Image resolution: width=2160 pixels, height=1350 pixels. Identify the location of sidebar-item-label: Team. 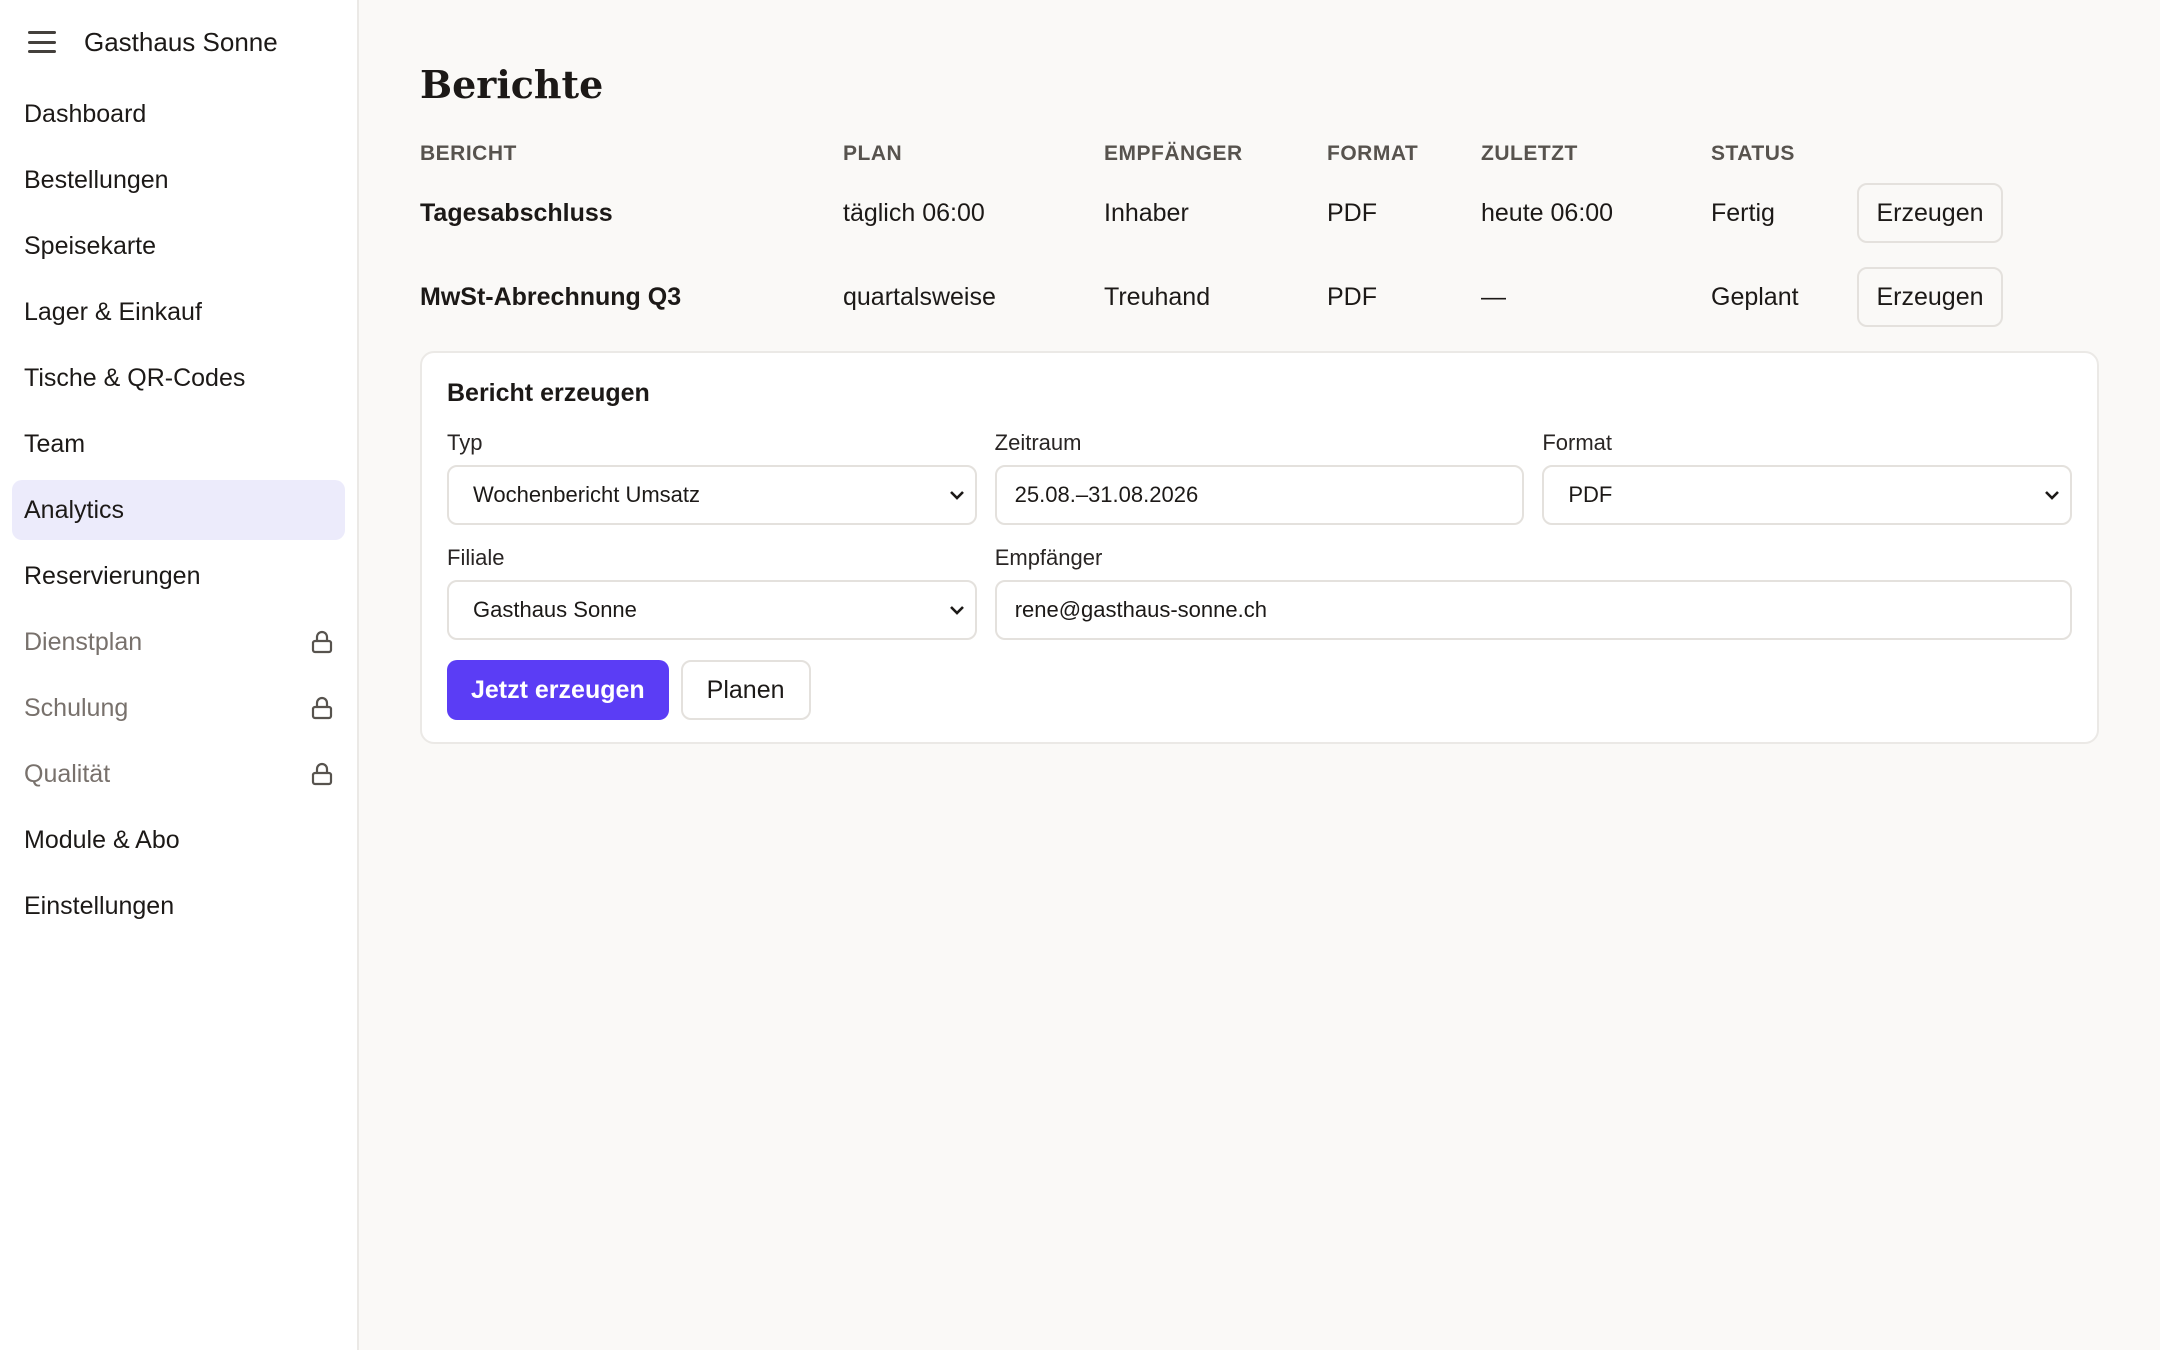
(55, 443).